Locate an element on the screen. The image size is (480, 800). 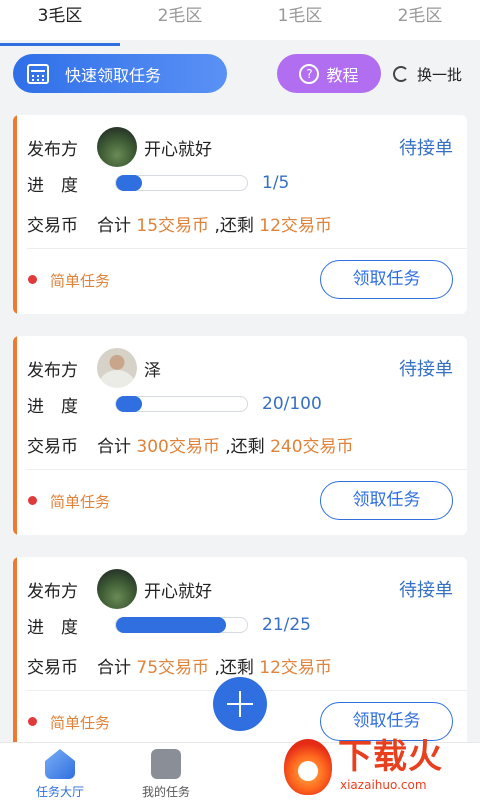
progress-count: 20/100 is located at coordinates (292, 404).